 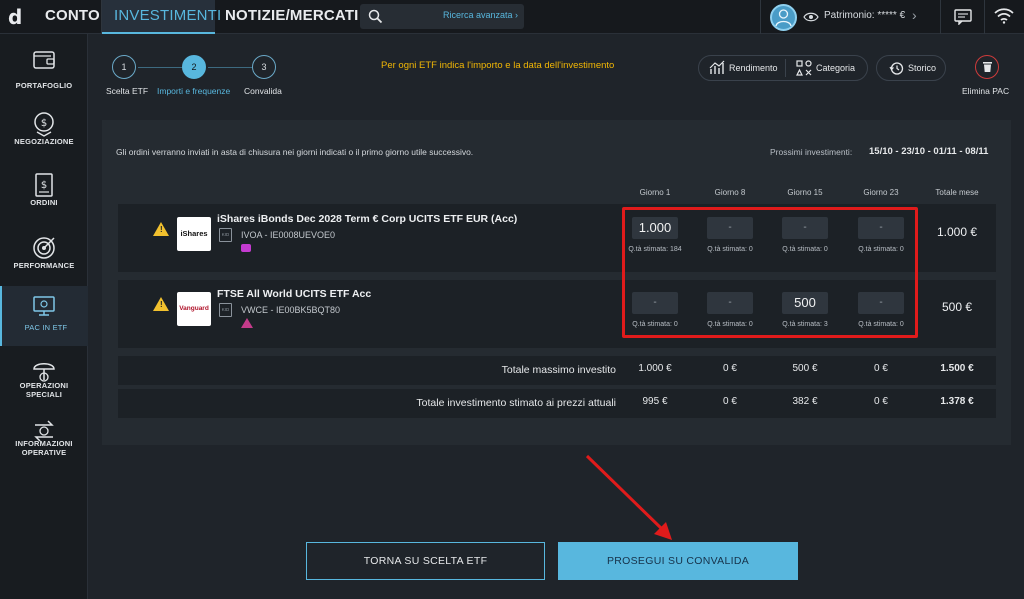 I want to click on app-logo: d, so click(x=18, y=17).